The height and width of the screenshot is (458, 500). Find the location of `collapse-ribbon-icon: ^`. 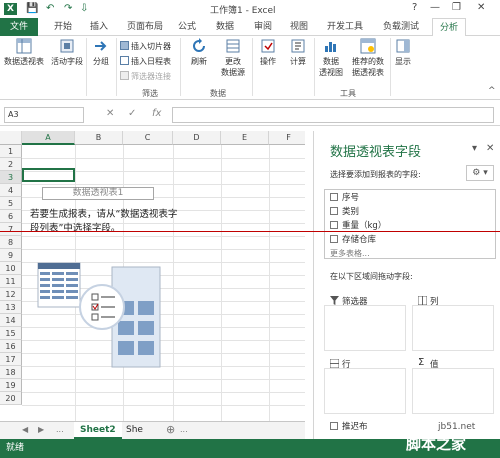

collapse-ribbon-icon: ^ is located at coordinates (492, 91).